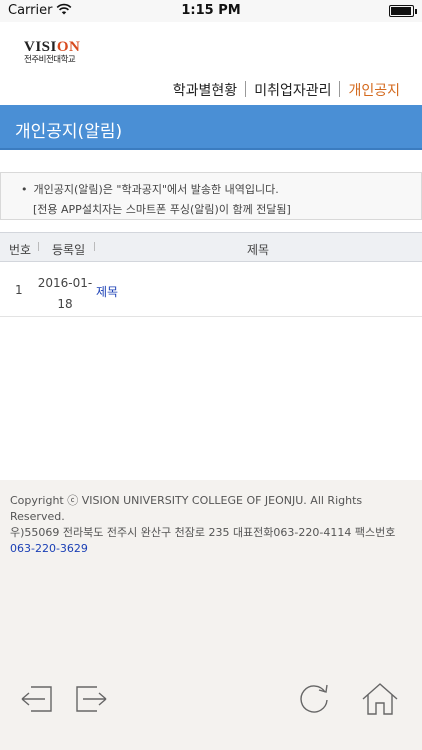 The height and width of the screenshot is (750, 422). I want to click on notice-line-2: [전용 APP설치자는 스마트폰 푸싱(알림)이 함께 전달됨], so click(162, 209).